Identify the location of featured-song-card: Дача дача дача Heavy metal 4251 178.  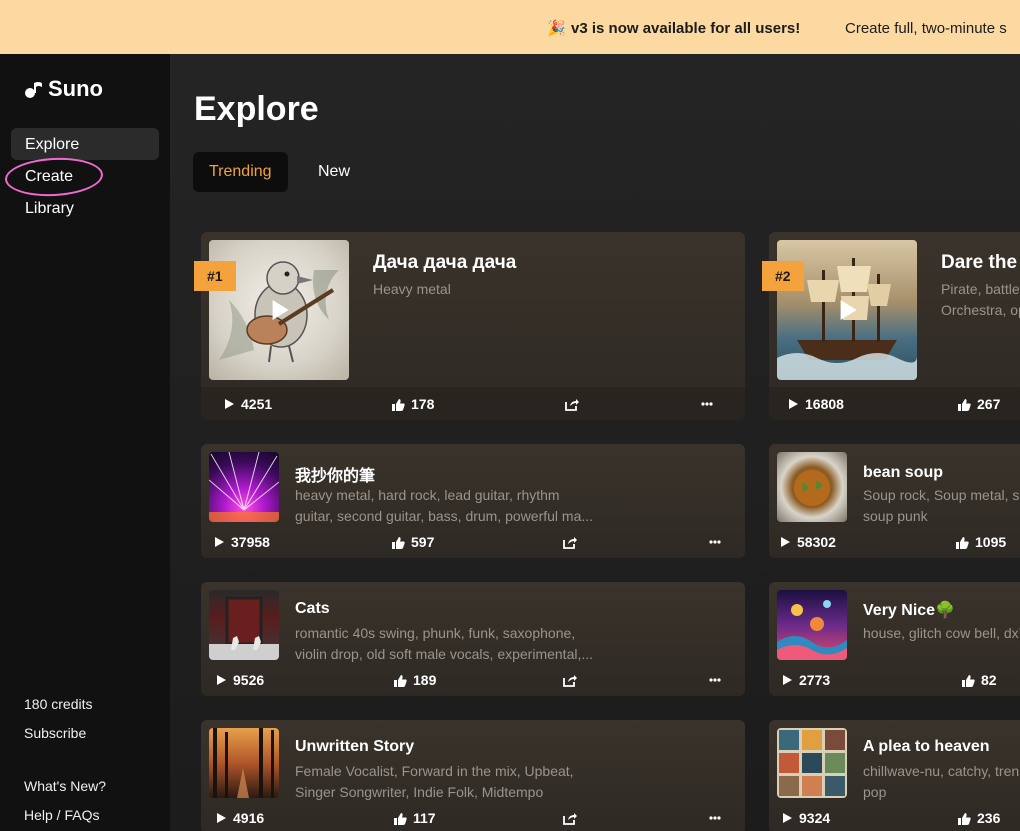
(473, 326).